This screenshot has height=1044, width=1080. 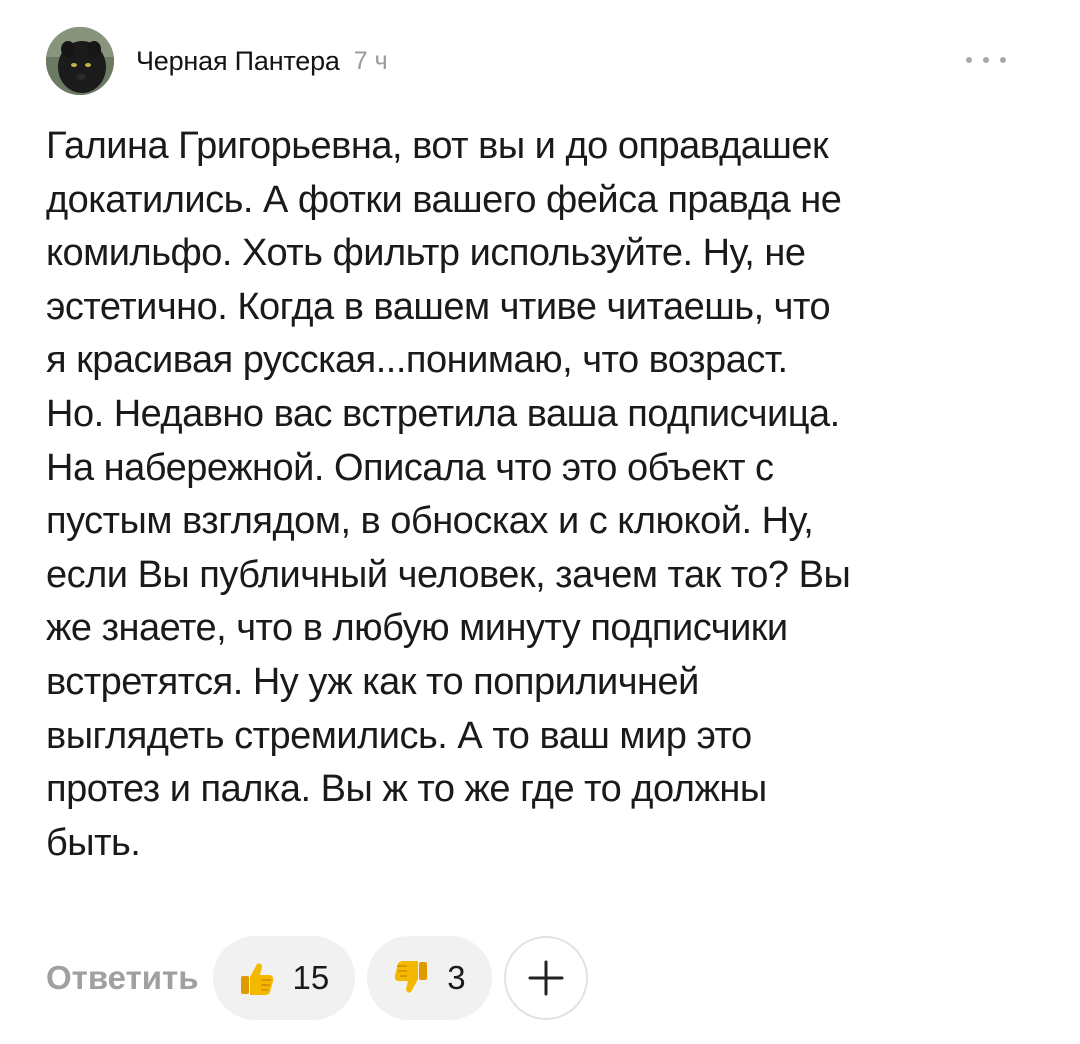 I want to click on black-panther-avatar-icon, so click(x=80, y=61).